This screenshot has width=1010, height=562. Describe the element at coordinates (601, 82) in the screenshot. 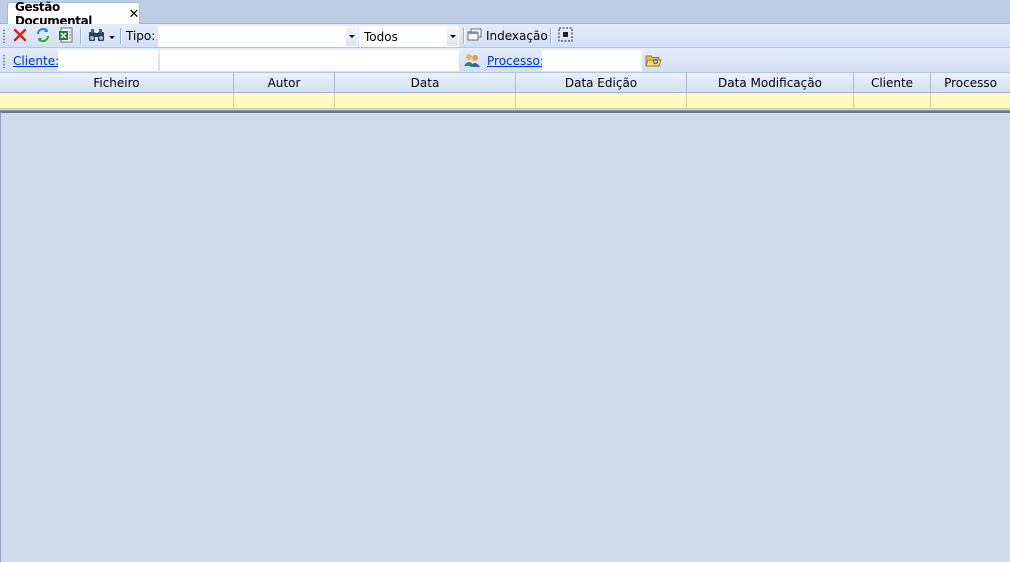

I see `column-header-data-edicao: Data Edição` at that location.